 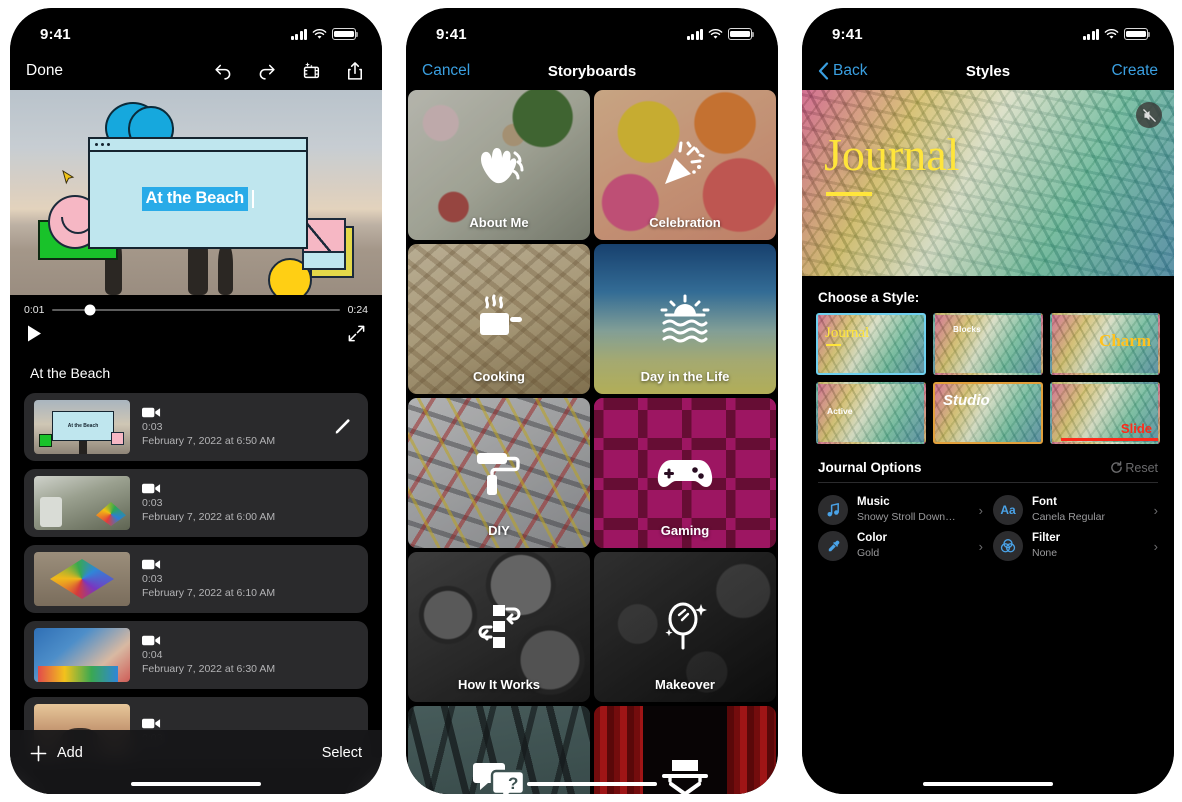 What do you see at coordinates (499, 376) in the screenshot?
I see `card-label: Cooking` at bounding box center [499, 376].